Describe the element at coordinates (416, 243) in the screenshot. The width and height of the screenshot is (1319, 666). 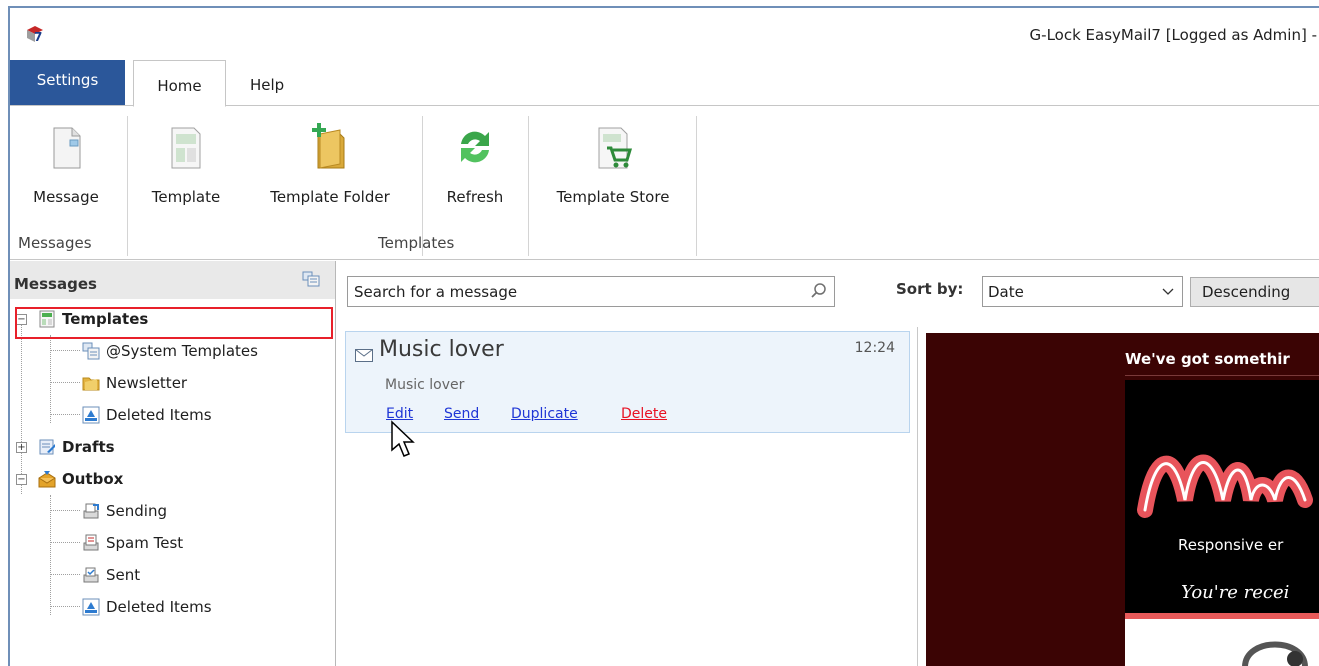
I see `ribbon-group-templates: Templates` at that location.